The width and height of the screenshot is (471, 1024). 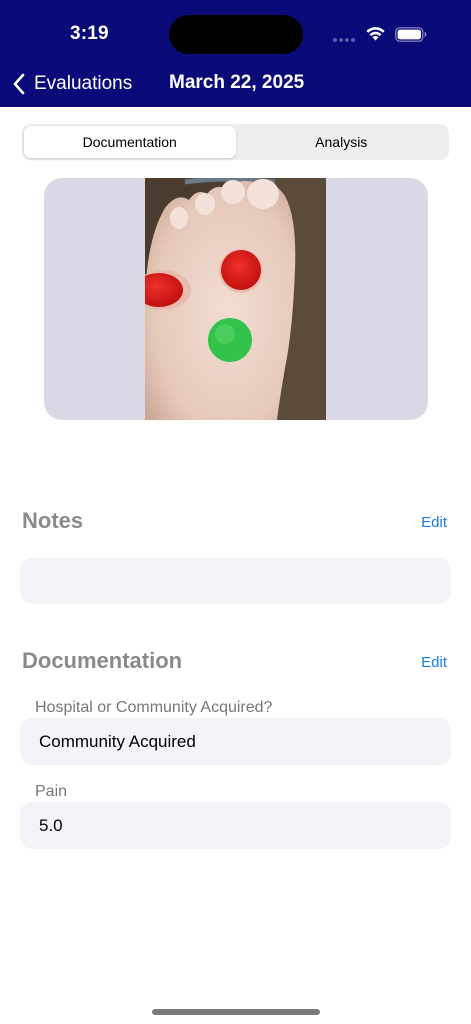 I want to click on documentation-section-title: Documentation, so click(x=102, y=660).